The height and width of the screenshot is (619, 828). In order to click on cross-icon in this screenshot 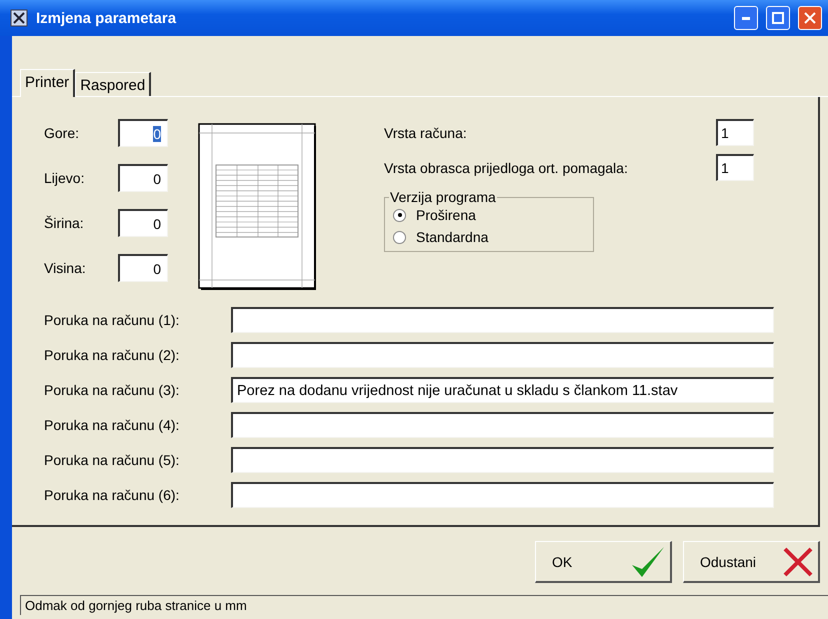, I will do `click(798, 562)`.